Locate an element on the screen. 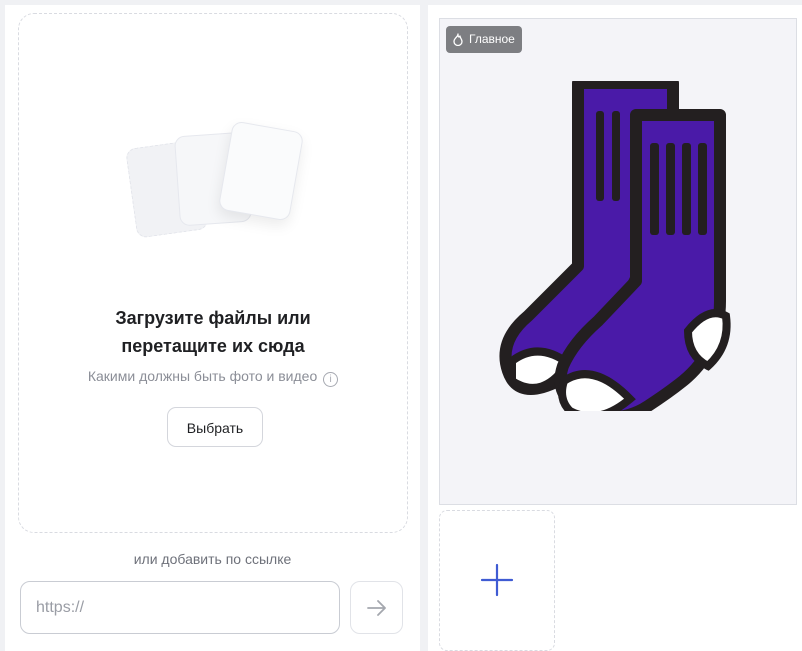  fire-icon is located at coordinates (458, 39).